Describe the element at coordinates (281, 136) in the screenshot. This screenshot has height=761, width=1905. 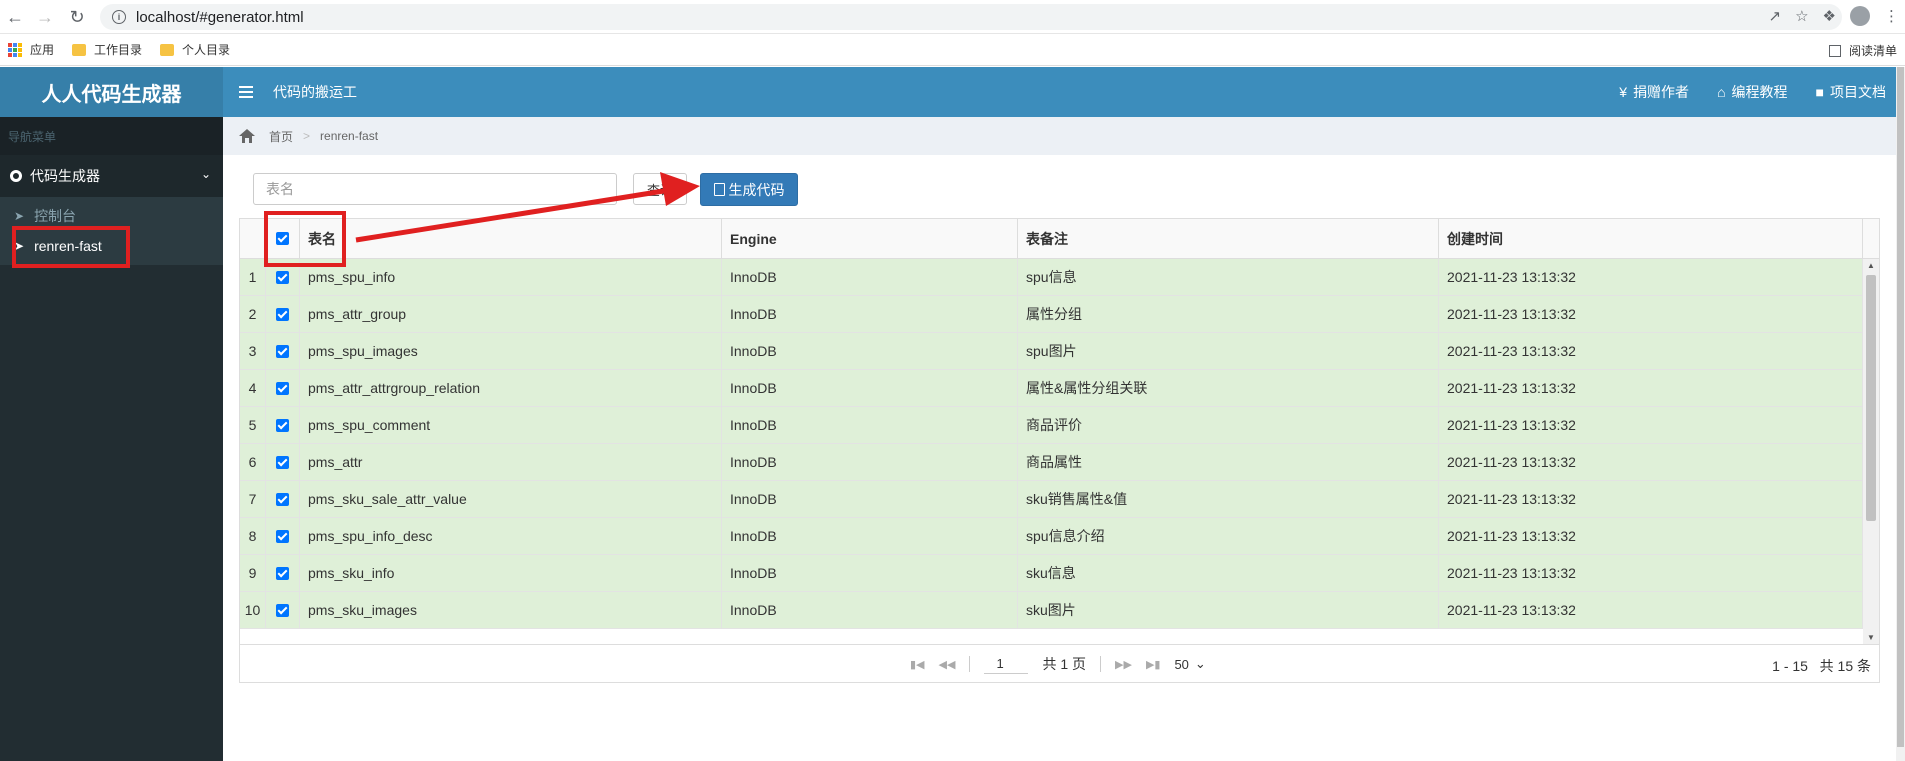
I see `breadcrumb-home: 首页` at that location.